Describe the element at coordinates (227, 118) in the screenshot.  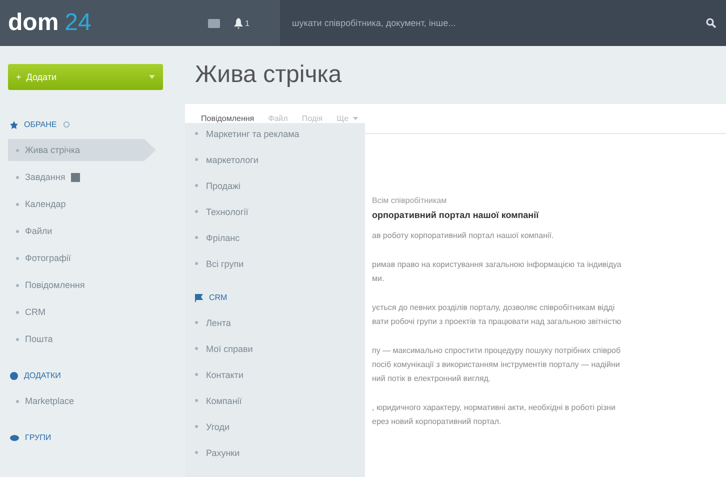
I see `composer-tab: Повідомлення` at that location.